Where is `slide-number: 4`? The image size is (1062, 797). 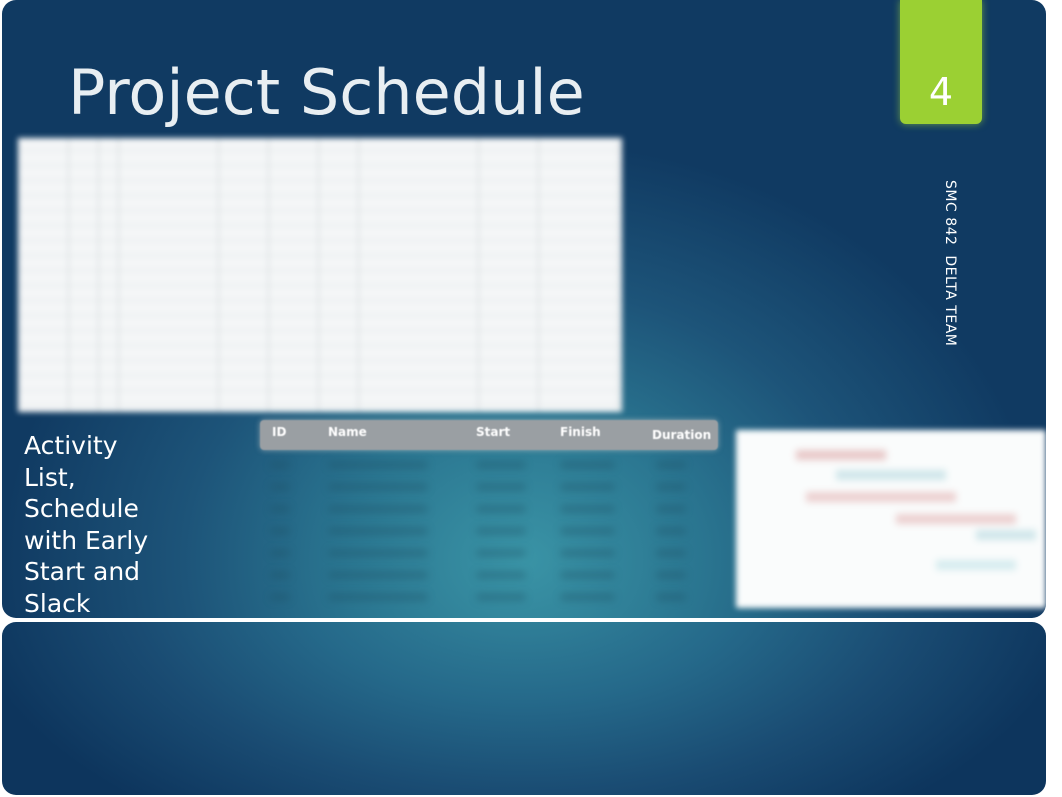
slide-number: 4 is located at coordinates (941, 92).